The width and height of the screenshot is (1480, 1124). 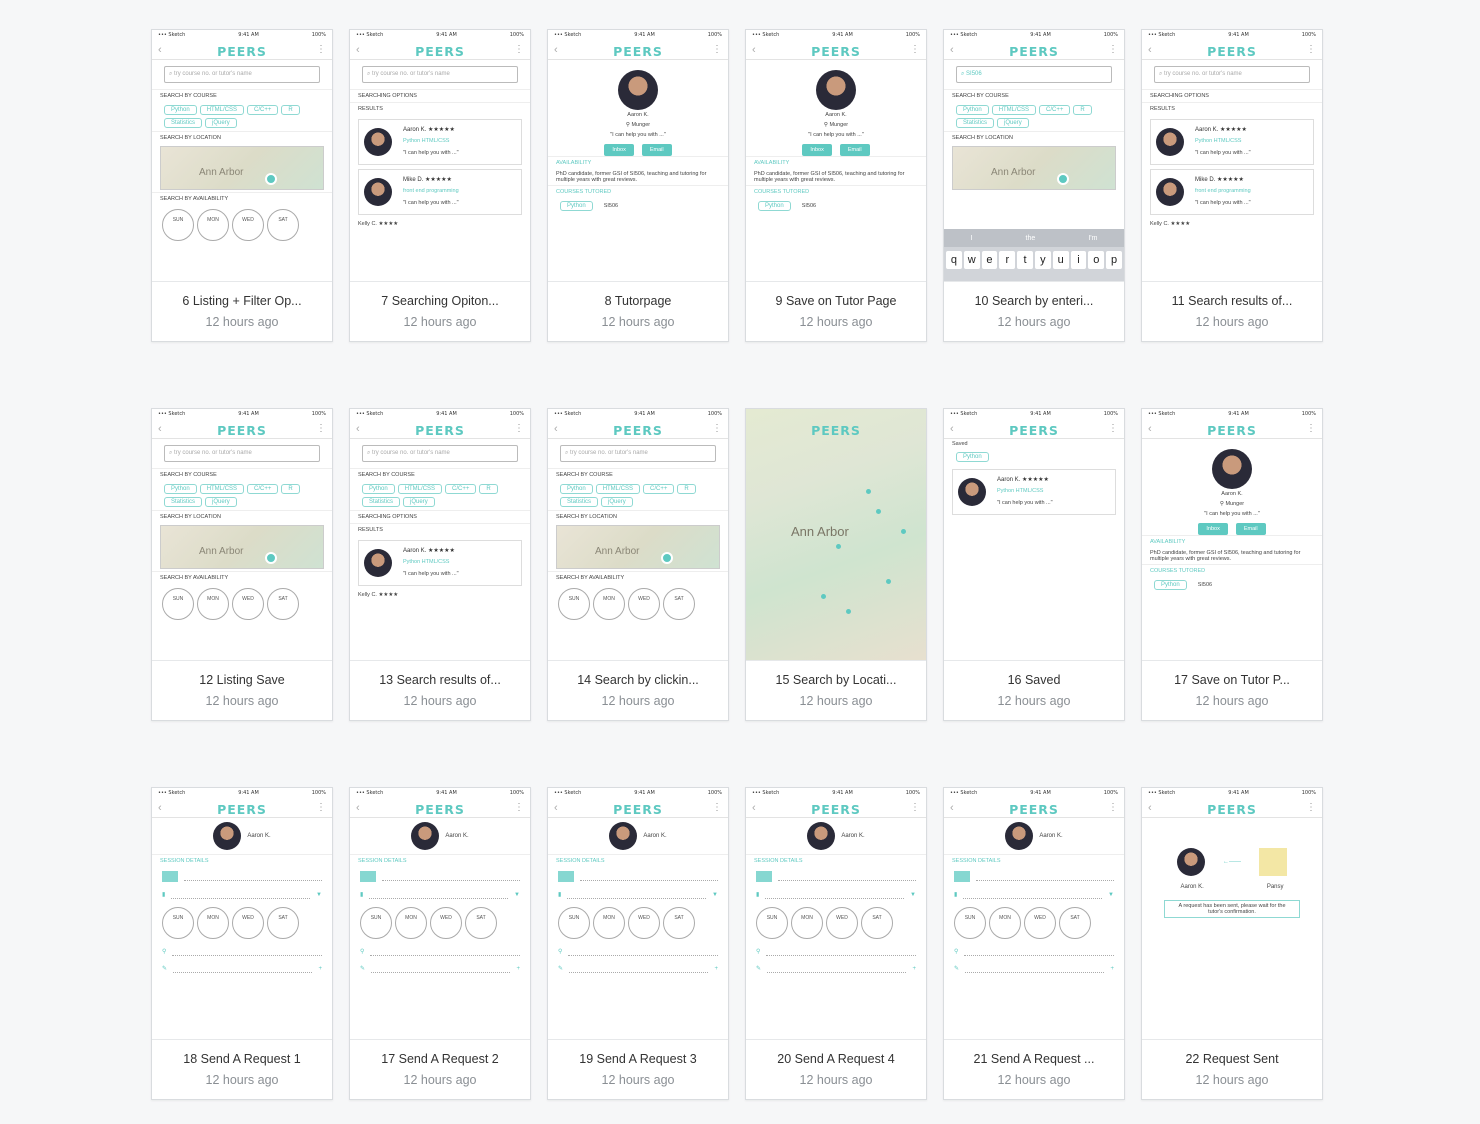 I want to click on key: t, so click(x=1025, y=260).